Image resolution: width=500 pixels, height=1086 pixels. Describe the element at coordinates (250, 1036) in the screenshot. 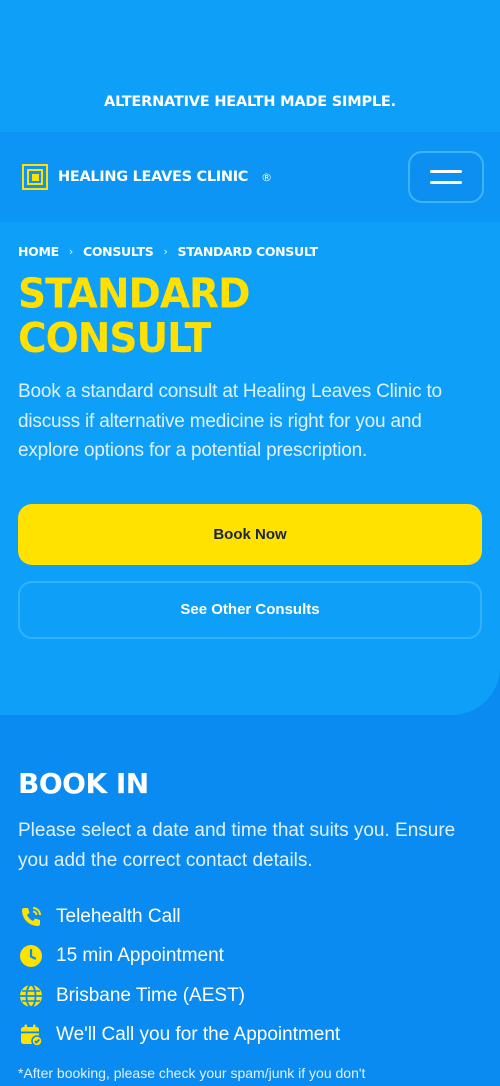

I see `list-item: We'll Call you for the Appointment` at that location.